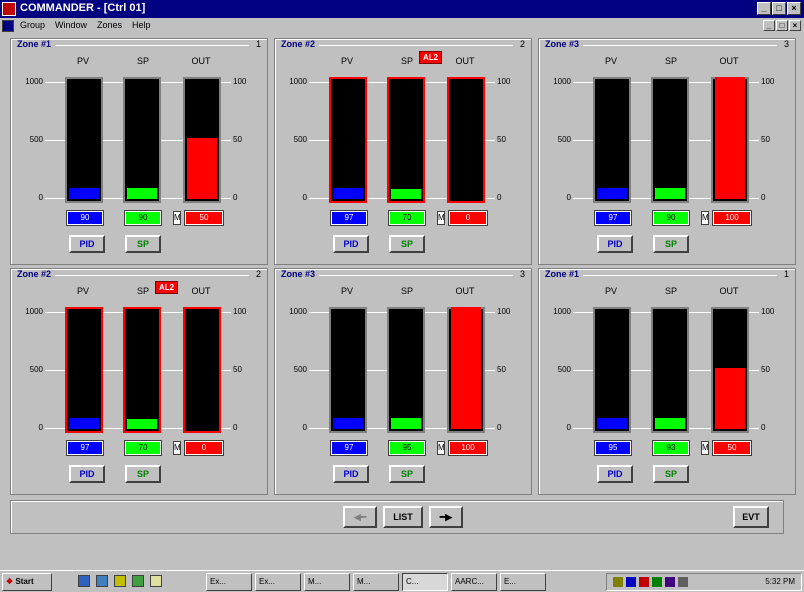 The height and width of the screenshot is (592, 804). Describe the element at coordinates (71, 25) in the screenshot. I see `menu-window: Window` at that location.